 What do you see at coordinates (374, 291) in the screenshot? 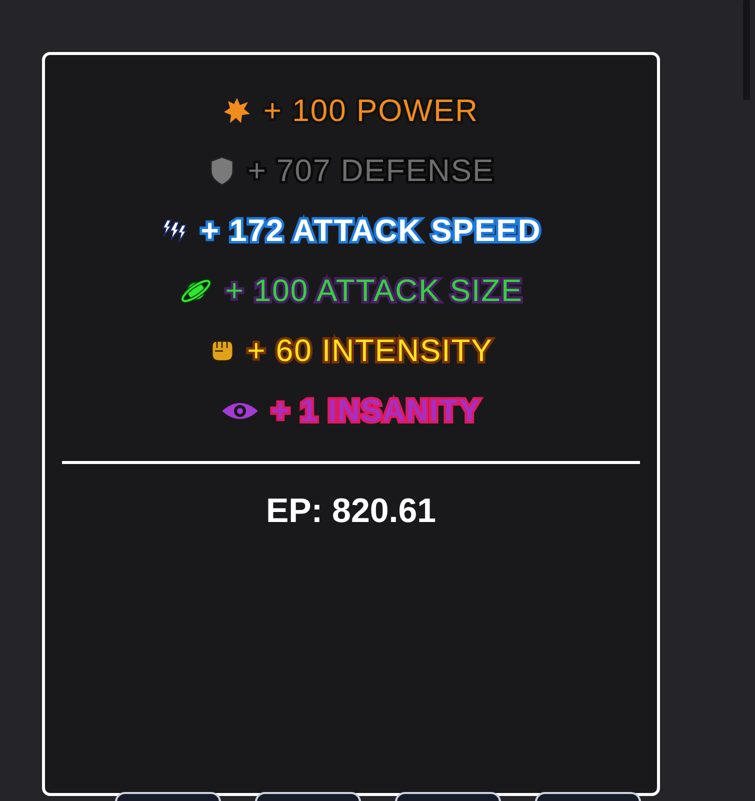
I see `stat-text: + 100 ATTACK SIZE` at bounding box center [374, 291].